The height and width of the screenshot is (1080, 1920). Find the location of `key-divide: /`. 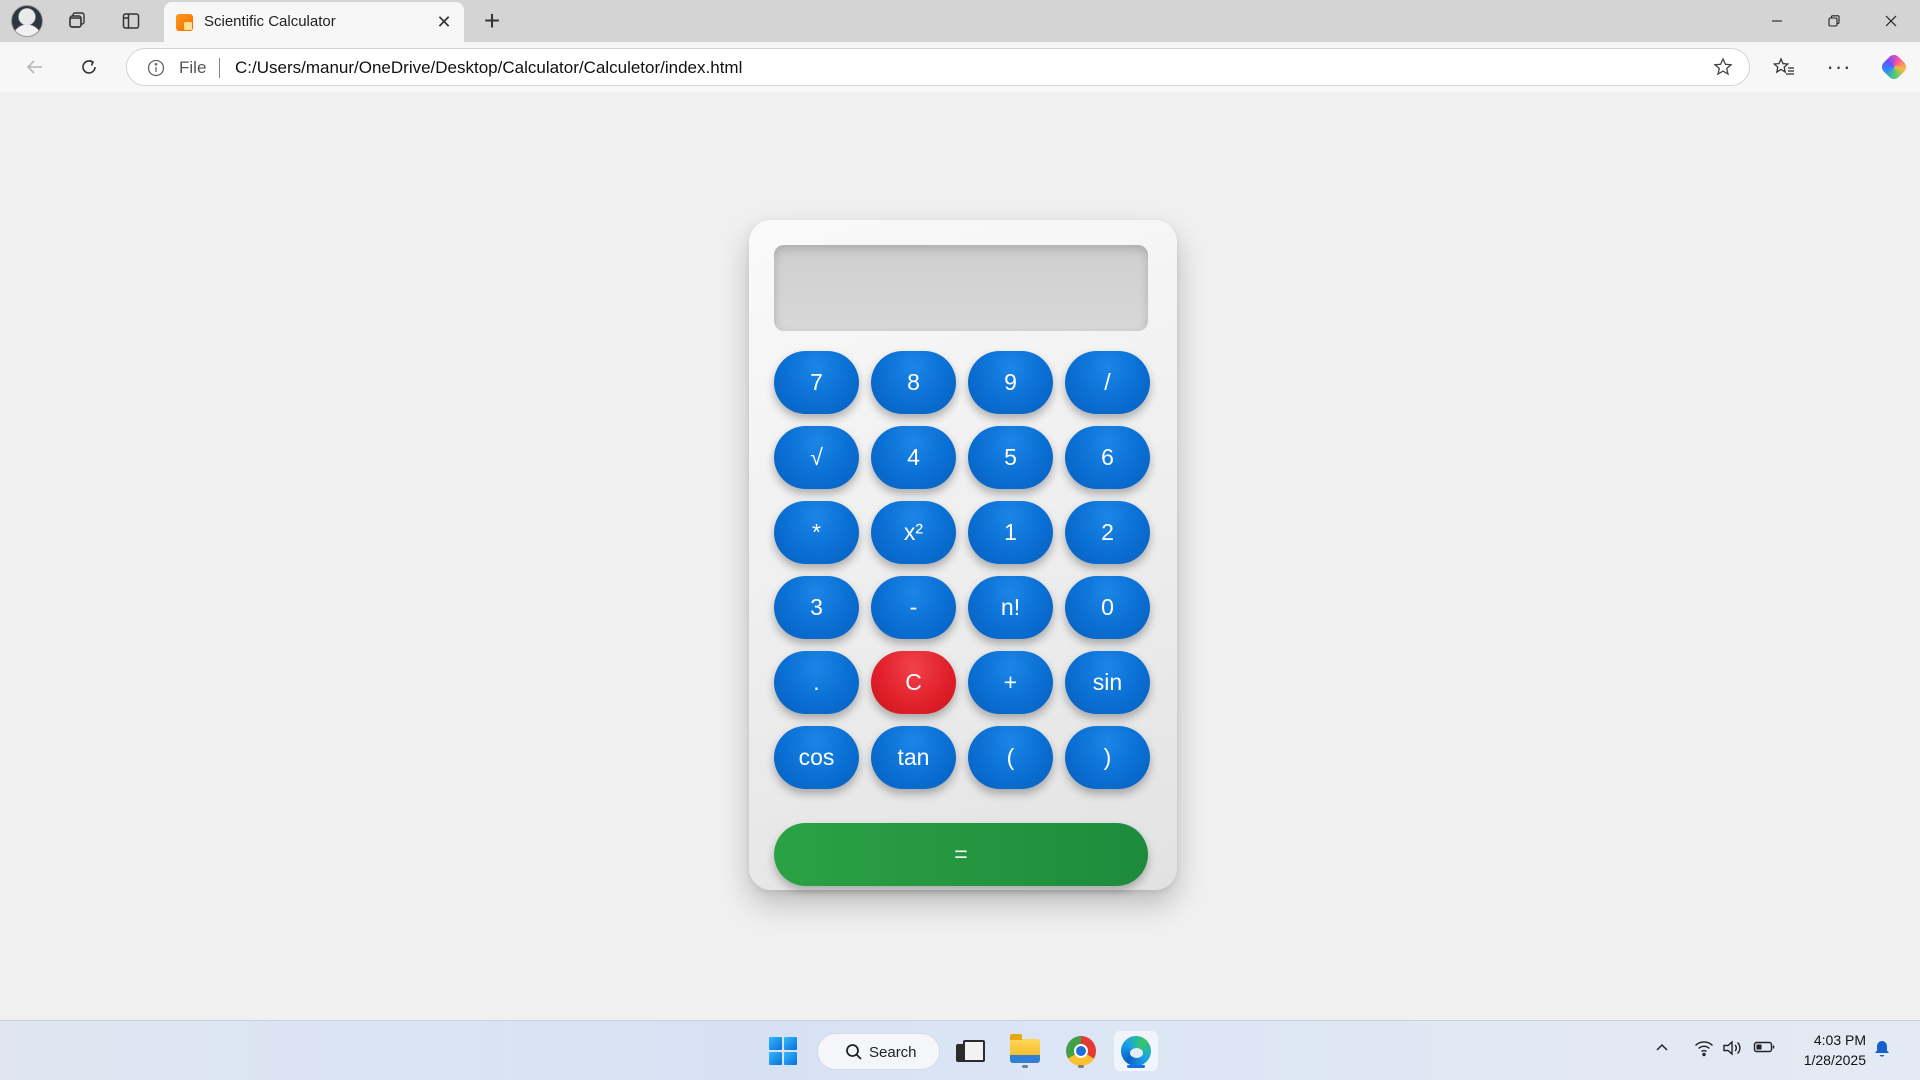

key-divide: / is located at coordinates (1107, 382).